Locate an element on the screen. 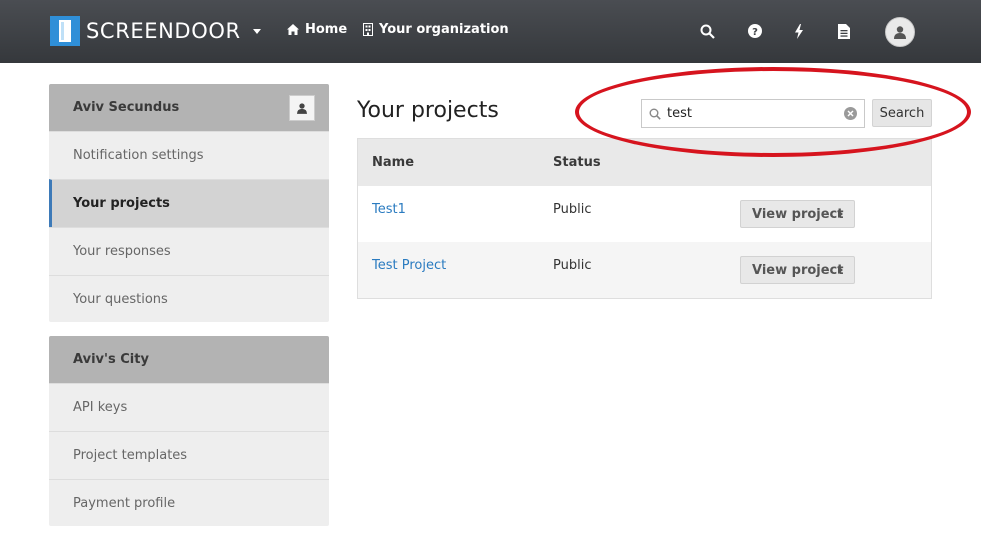  project-link: Test Project is located at coordinates (409, 265).